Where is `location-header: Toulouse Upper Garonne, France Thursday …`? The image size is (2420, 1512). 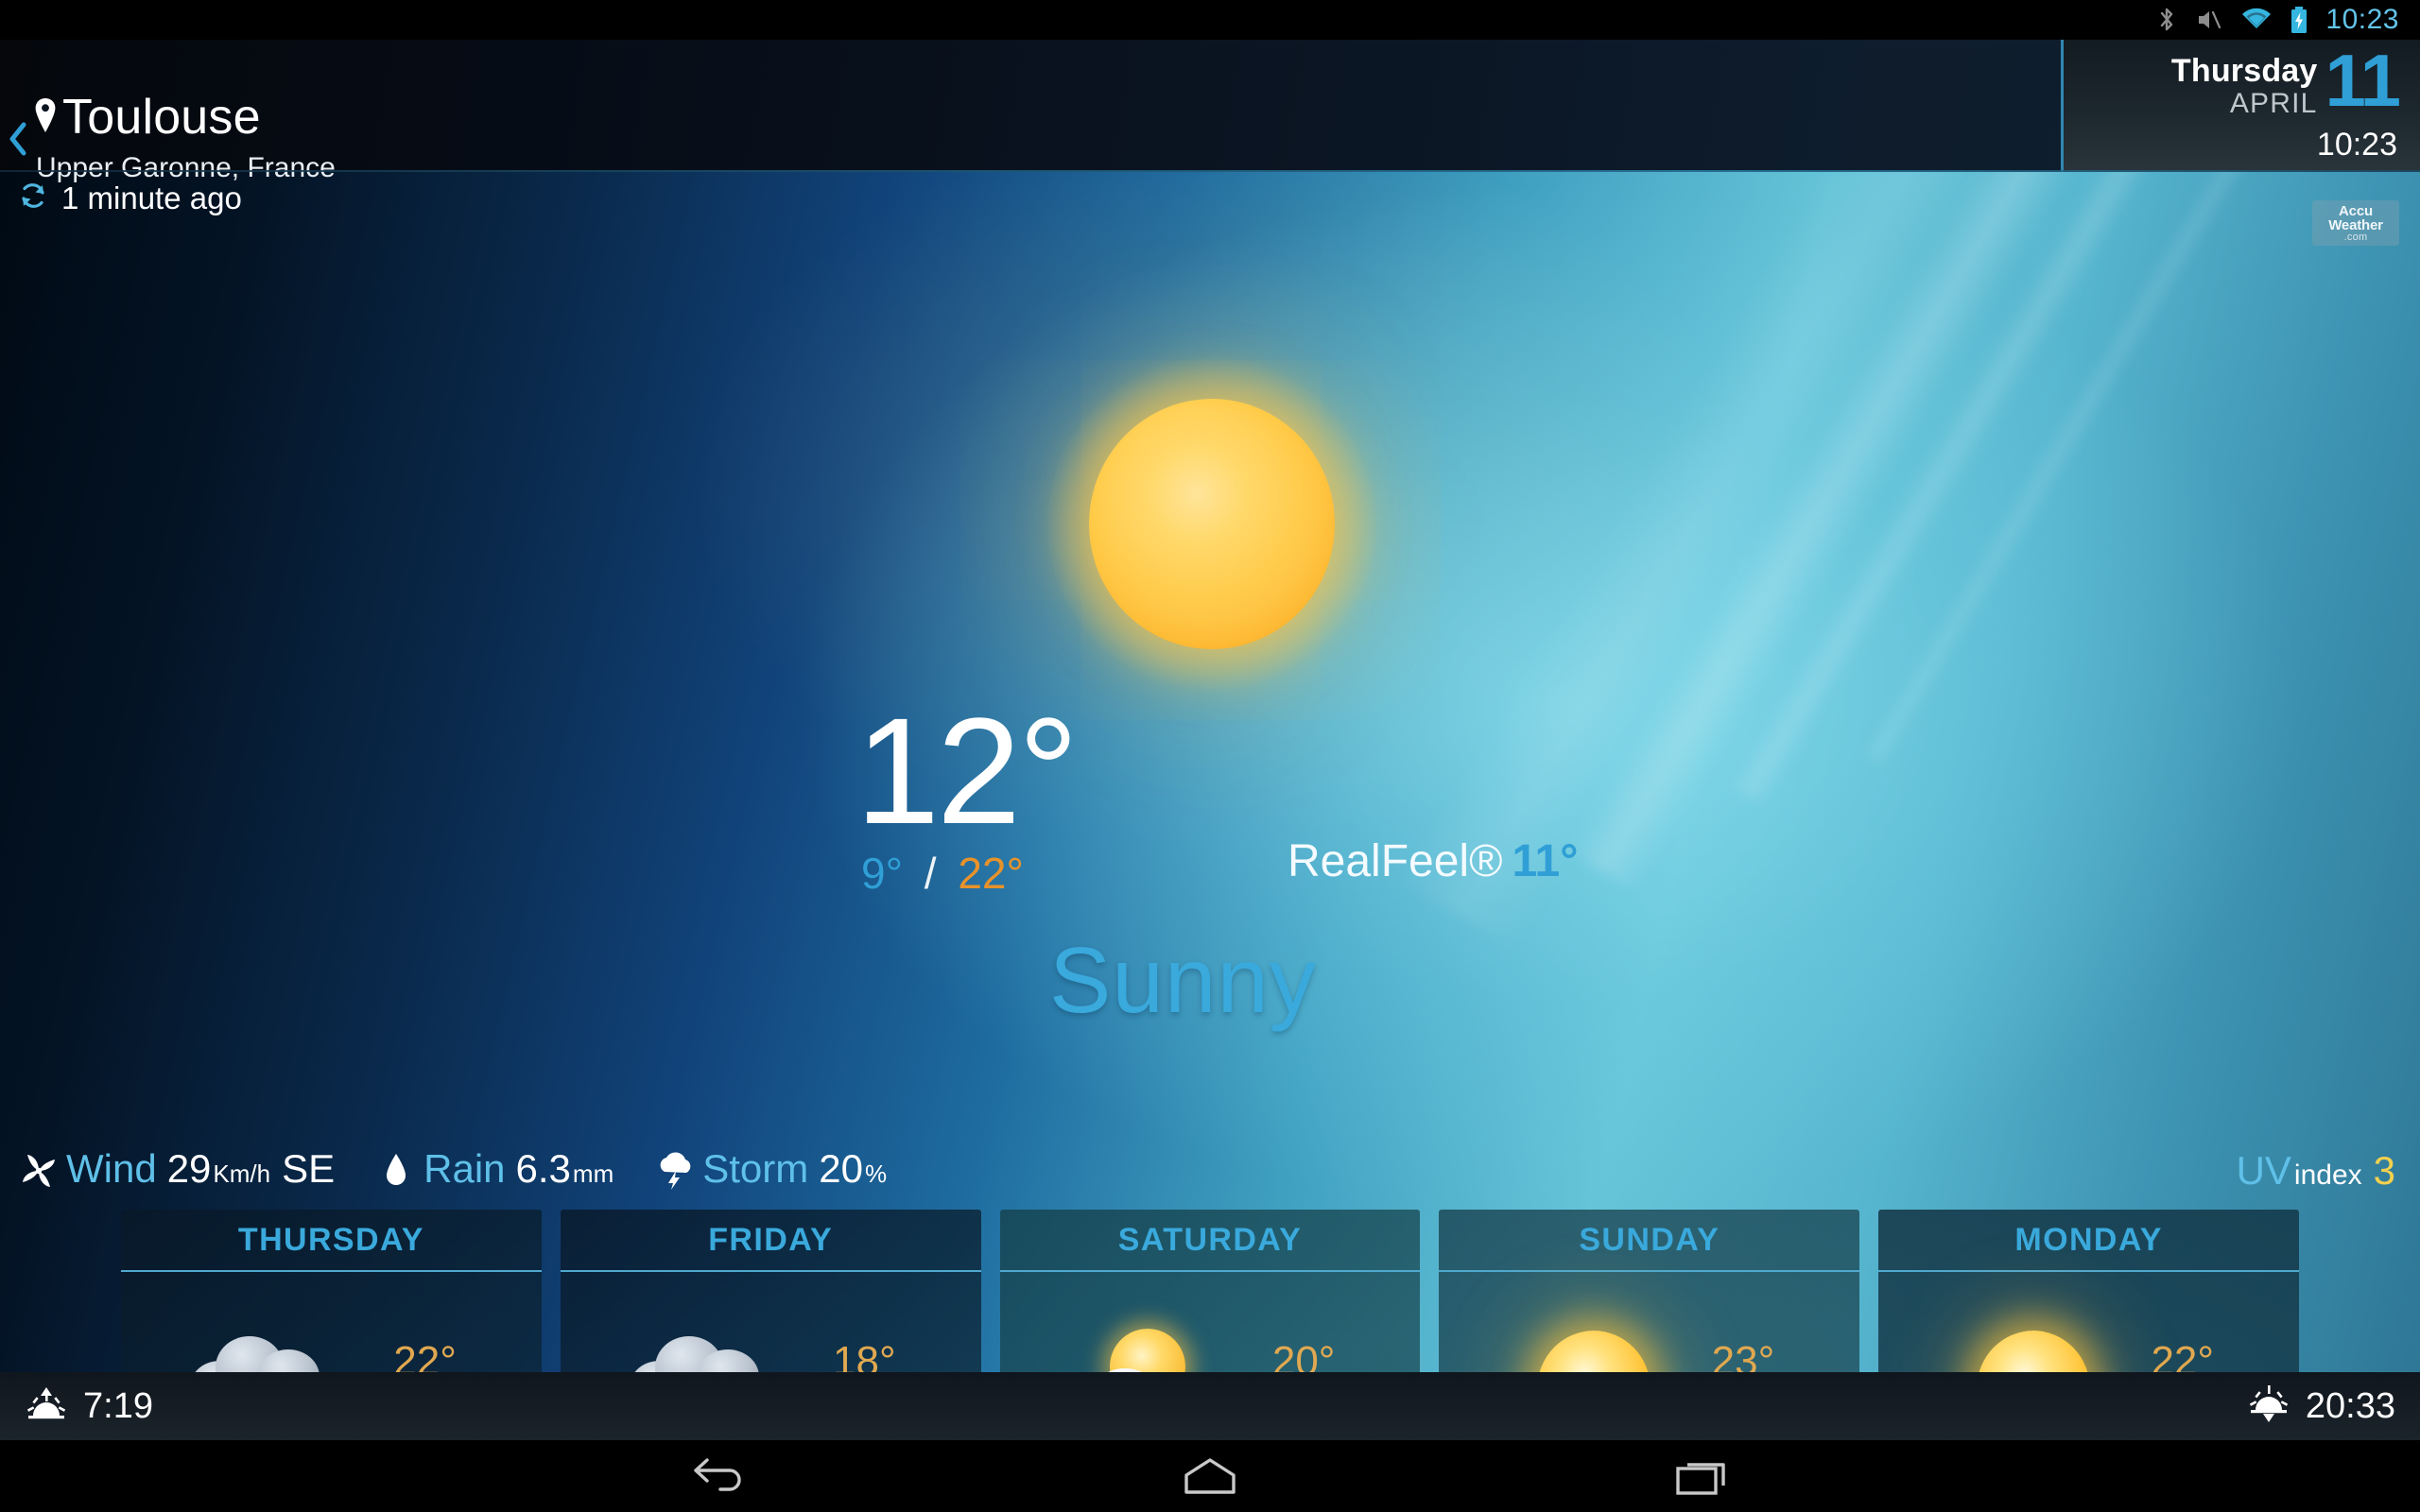 location-header: Toulouse Upper Garonne, France Thursday … is located at coordinates (1210, 111).